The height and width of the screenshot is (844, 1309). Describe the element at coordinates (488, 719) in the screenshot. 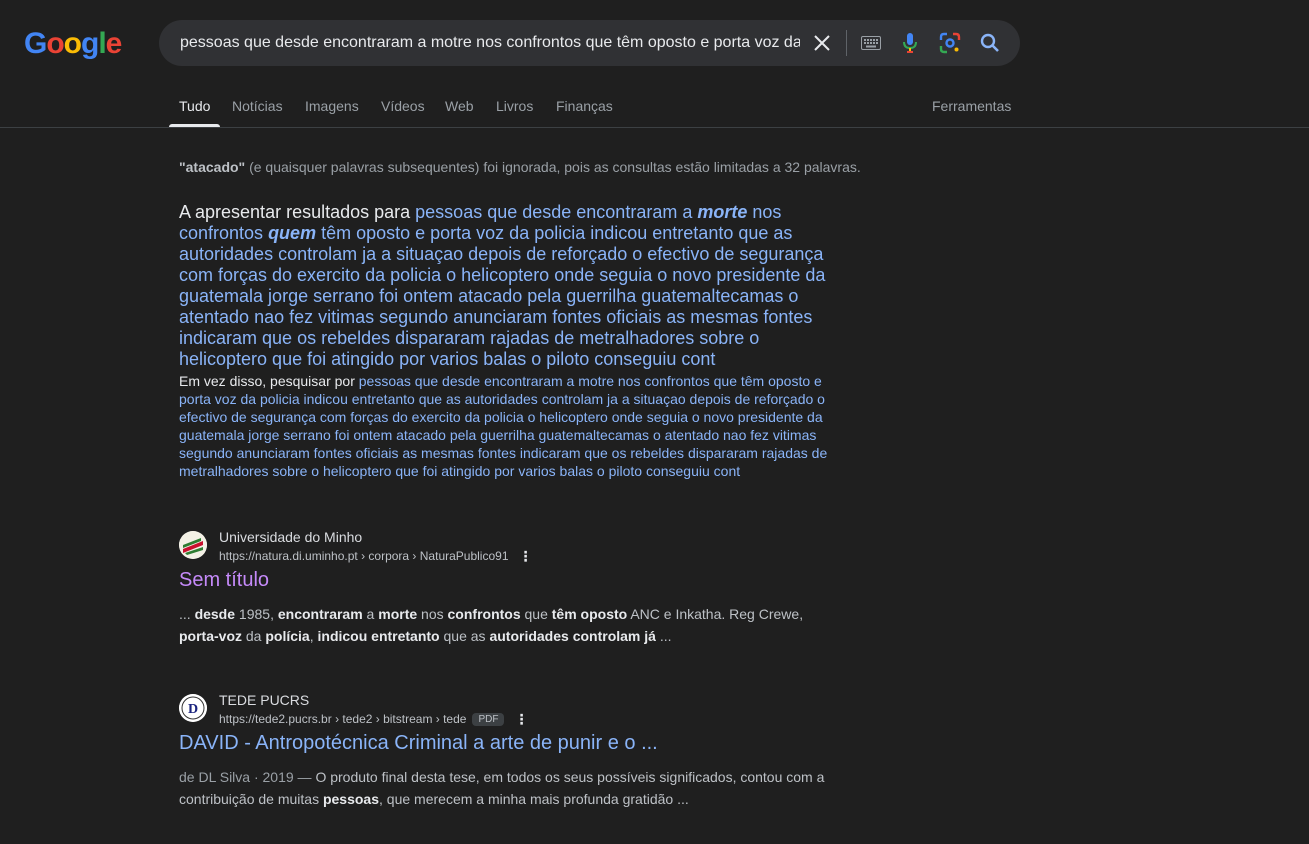

I see `pdf-badge: PDF` at that location.